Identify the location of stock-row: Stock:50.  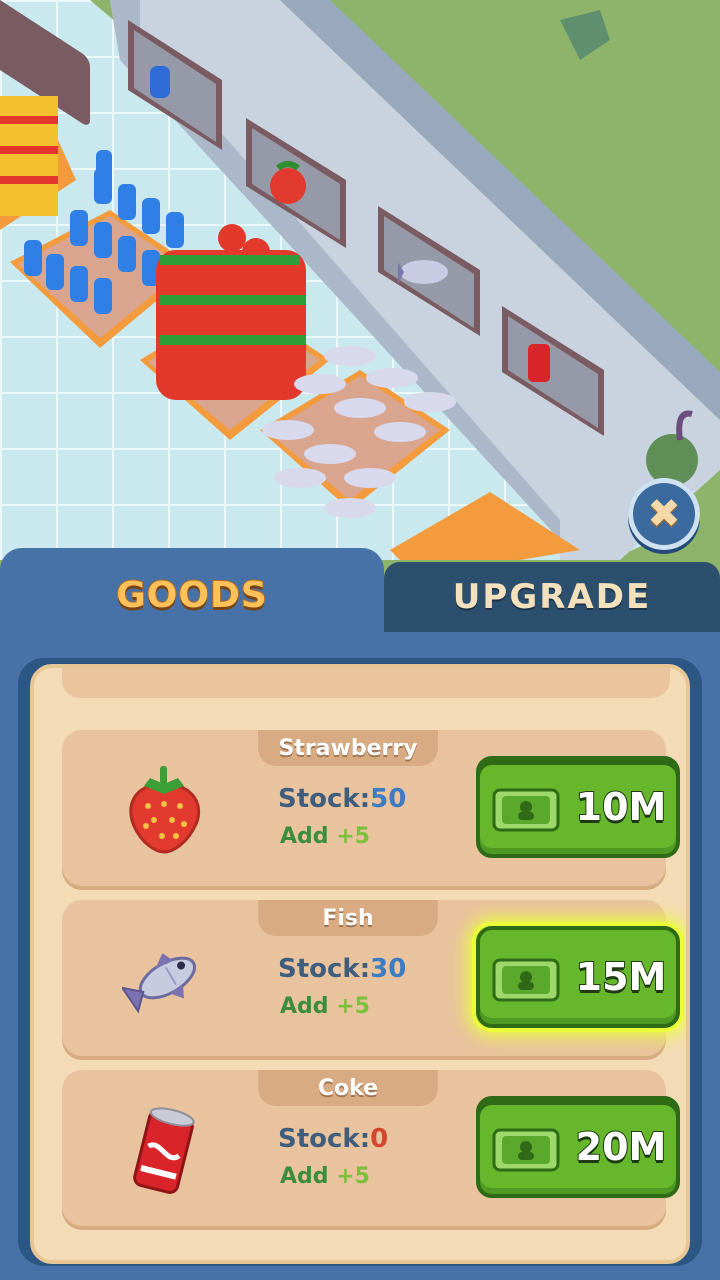
(342, 799).